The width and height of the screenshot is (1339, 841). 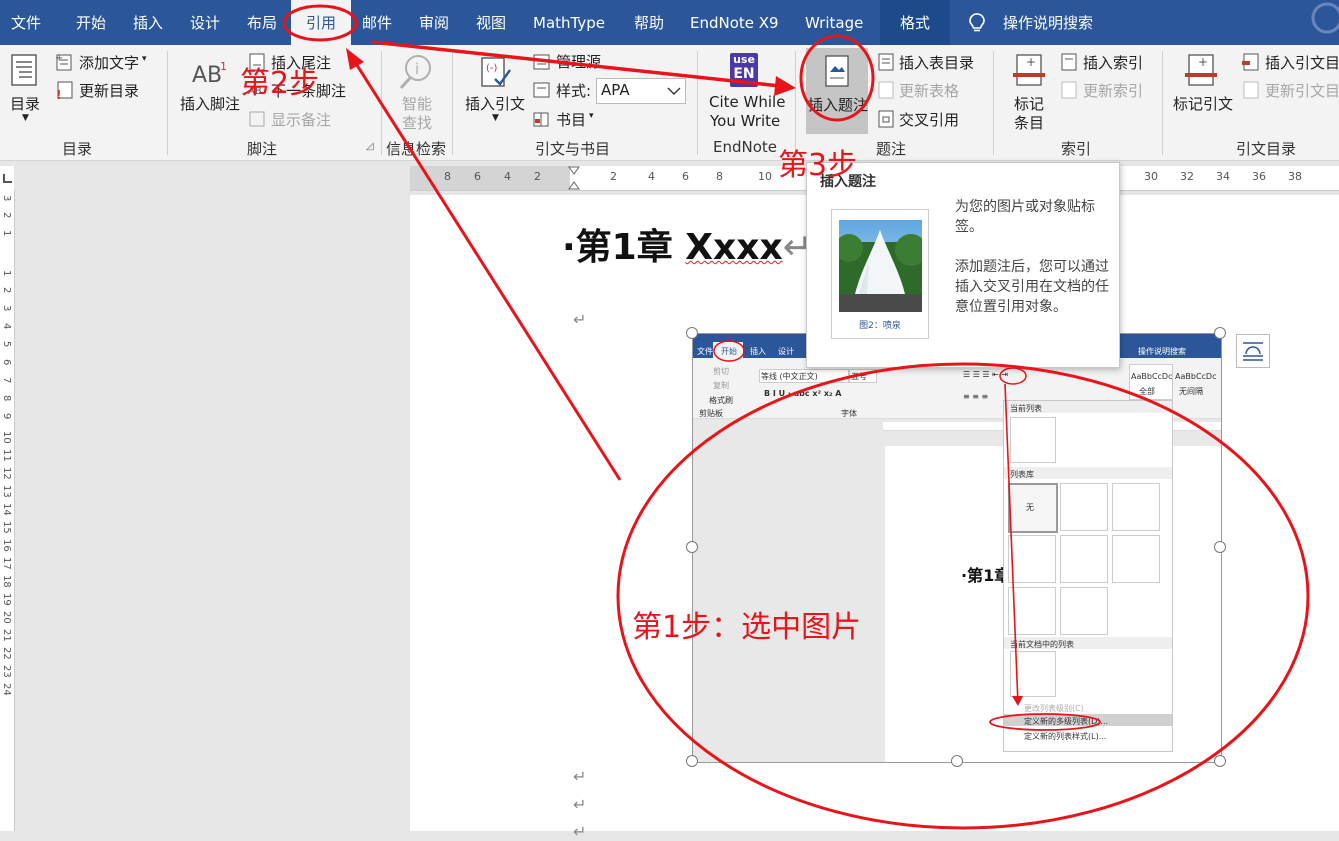 What do you see at coordinates (63, 62) in the screenshot?
I see `add-text-icon: +` at bounding box center [63, 62].